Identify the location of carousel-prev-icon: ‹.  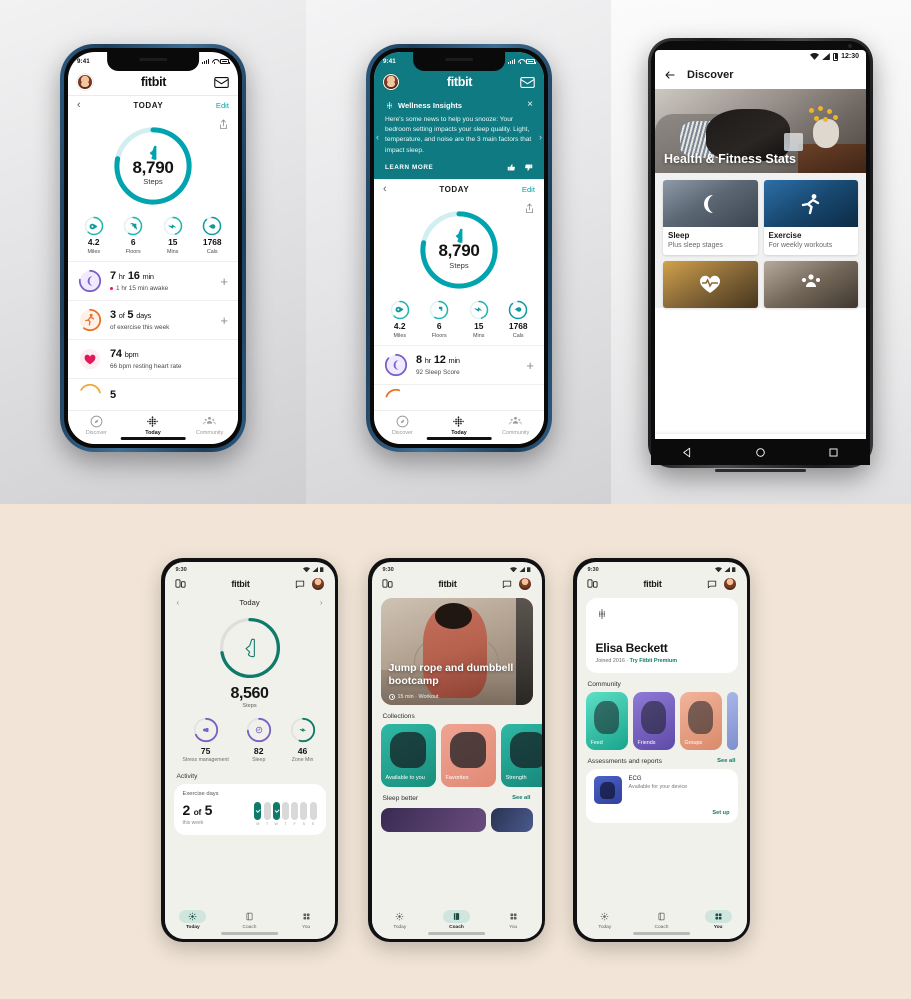
(377, 137).